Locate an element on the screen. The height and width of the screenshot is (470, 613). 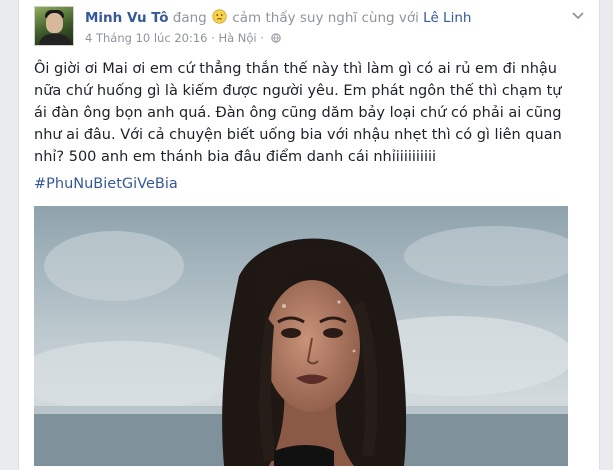
hashtag-link: #PhuNuBietGiVeBia is located at coordinates (106, 184).